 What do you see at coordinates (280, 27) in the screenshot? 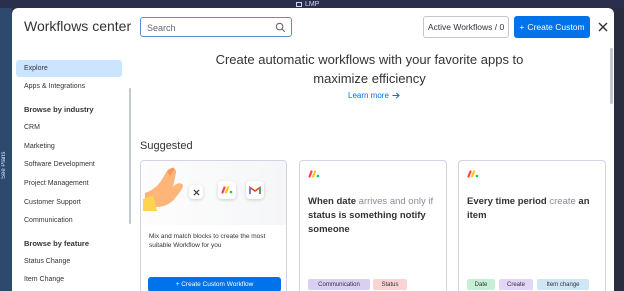
I see `search-icon` at bounding box center [280, 27].